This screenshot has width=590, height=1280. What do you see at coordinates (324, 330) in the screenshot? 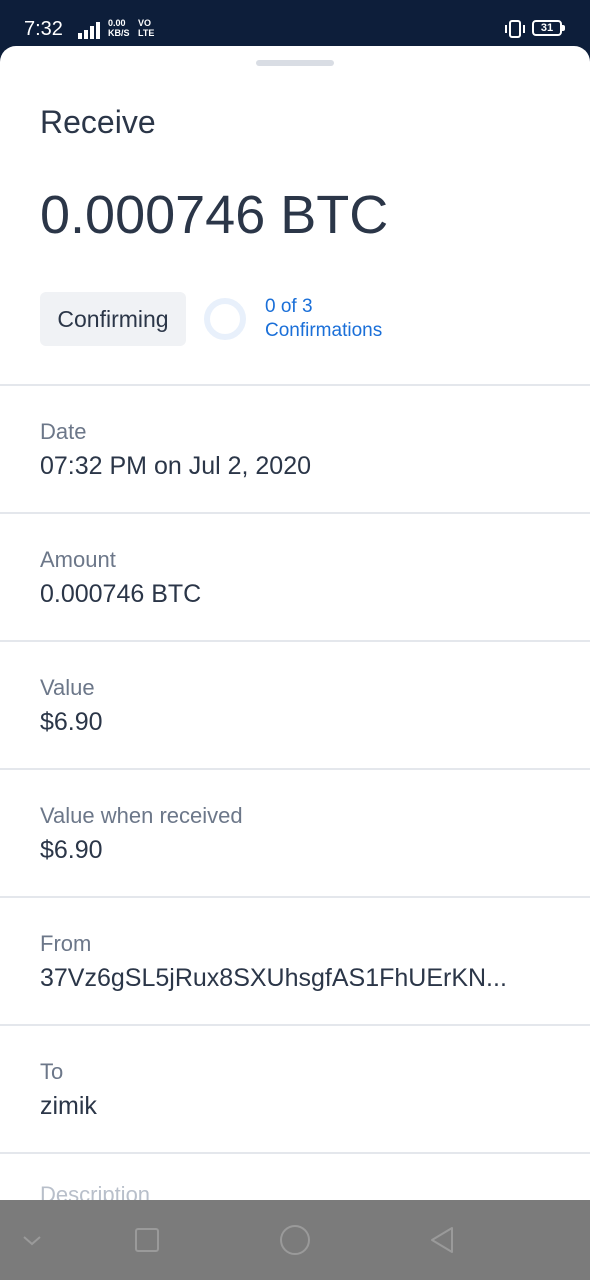
I see `confirmations-label: Confirmations` at bounding box center [324, 330].